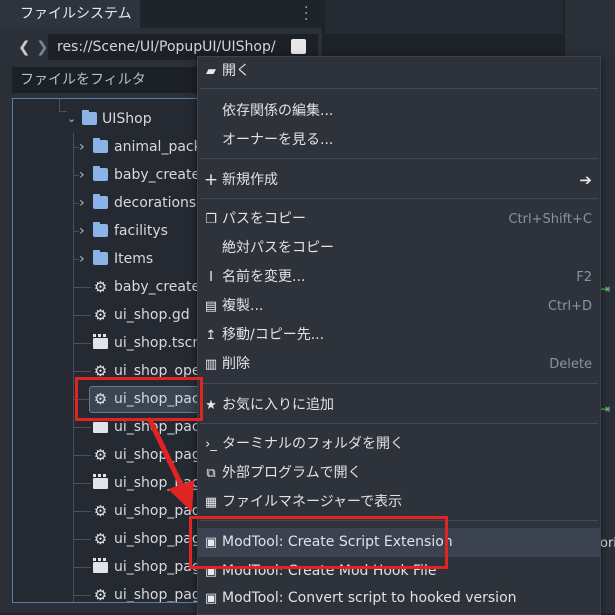 Image resolution: width=615 pixels, height=615 pixels. I want to click on highlight-box-selected-file, so click(139, 399).